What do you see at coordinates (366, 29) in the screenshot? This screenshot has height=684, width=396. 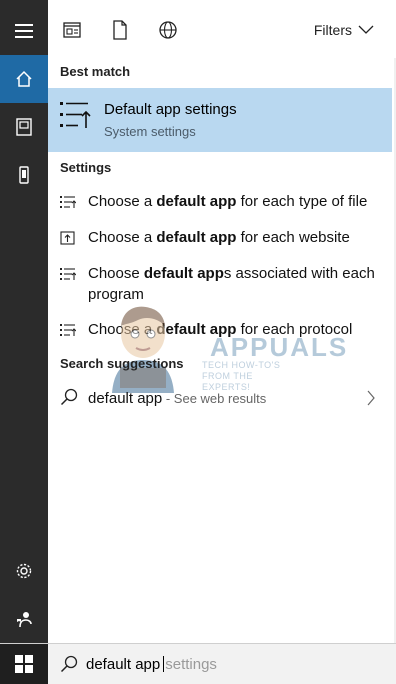 I see `chevron-down-icon` at bounding box center [366, 29].